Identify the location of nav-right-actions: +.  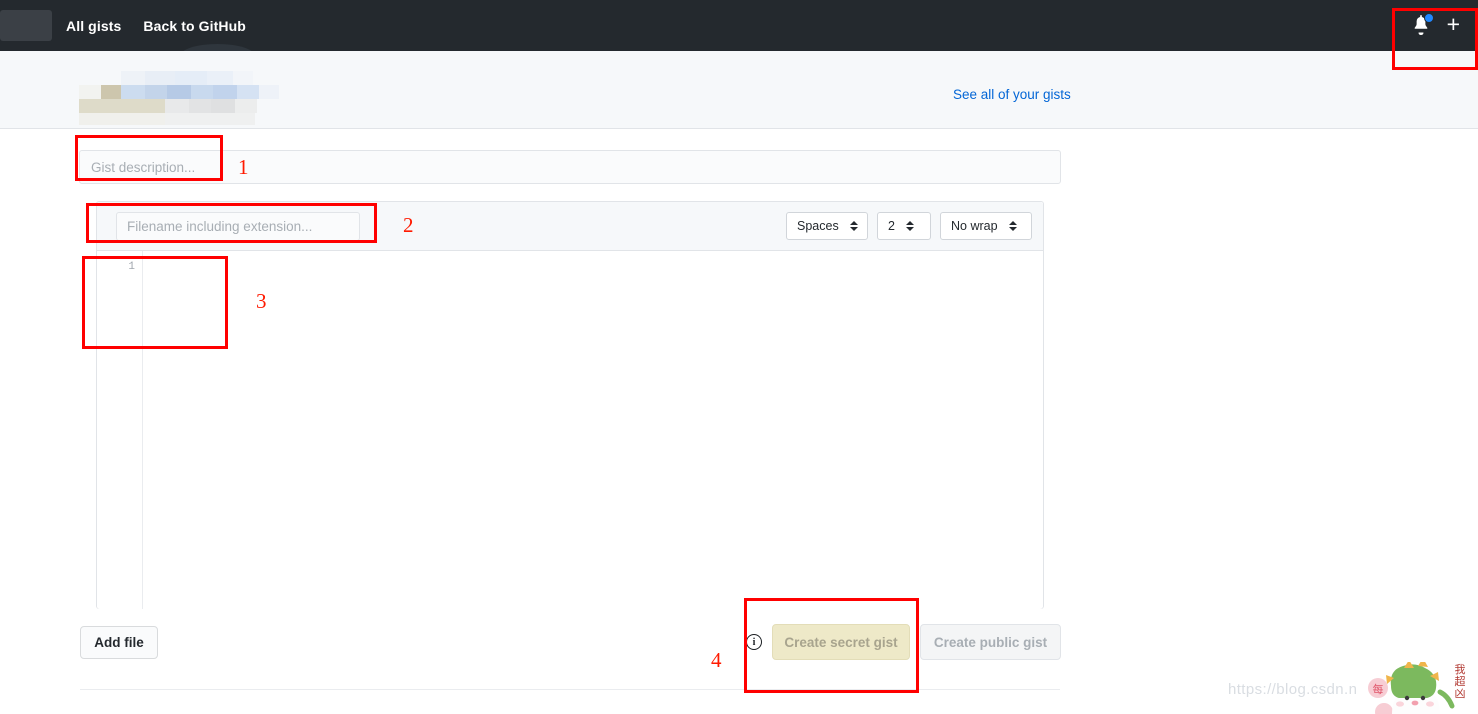
(1440, 25).